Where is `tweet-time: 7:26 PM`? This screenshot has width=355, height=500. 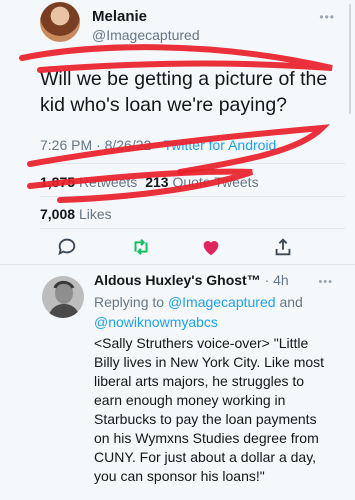
tweet-time: 7:26 PM is located at coordinates (66, 145).